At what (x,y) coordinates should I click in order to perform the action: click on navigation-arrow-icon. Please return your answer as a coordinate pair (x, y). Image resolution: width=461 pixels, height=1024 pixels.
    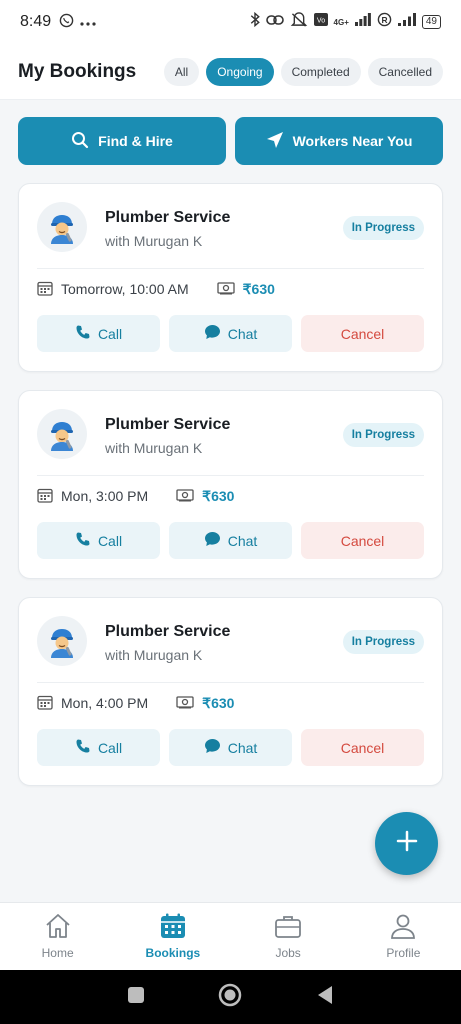
    Looking at the image, I should click on (275, 141).